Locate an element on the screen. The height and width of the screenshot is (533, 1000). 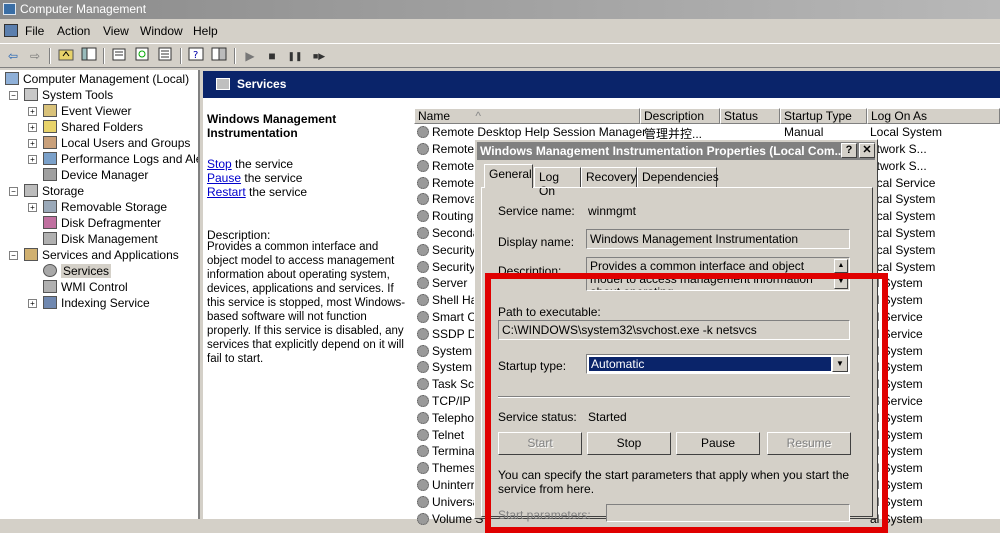
tree-item-shared-folders: Shared Folders is located at coordinates (93, 128).